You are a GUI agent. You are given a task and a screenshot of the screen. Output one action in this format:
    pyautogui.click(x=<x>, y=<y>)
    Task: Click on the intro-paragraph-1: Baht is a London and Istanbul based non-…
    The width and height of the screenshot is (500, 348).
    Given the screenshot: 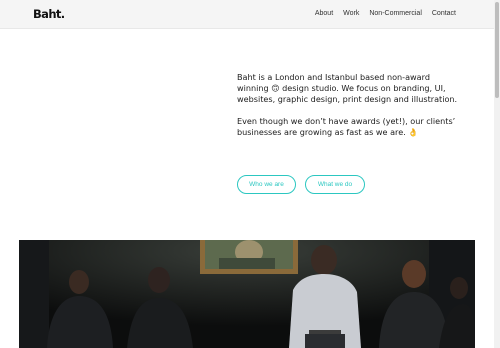 What is the action you would take?
    pyautogui.click(x=347, y=88)
    